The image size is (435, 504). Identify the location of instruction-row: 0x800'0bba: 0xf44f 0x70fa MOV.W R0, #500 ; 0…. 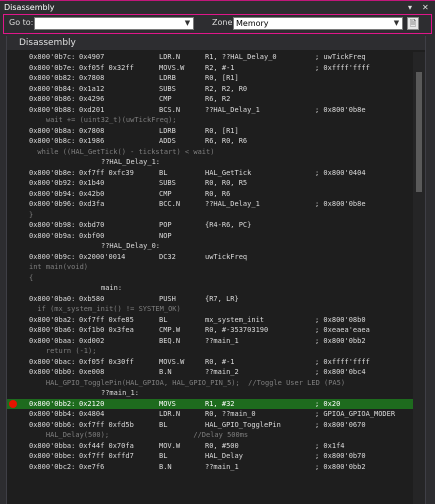
(210, 446).